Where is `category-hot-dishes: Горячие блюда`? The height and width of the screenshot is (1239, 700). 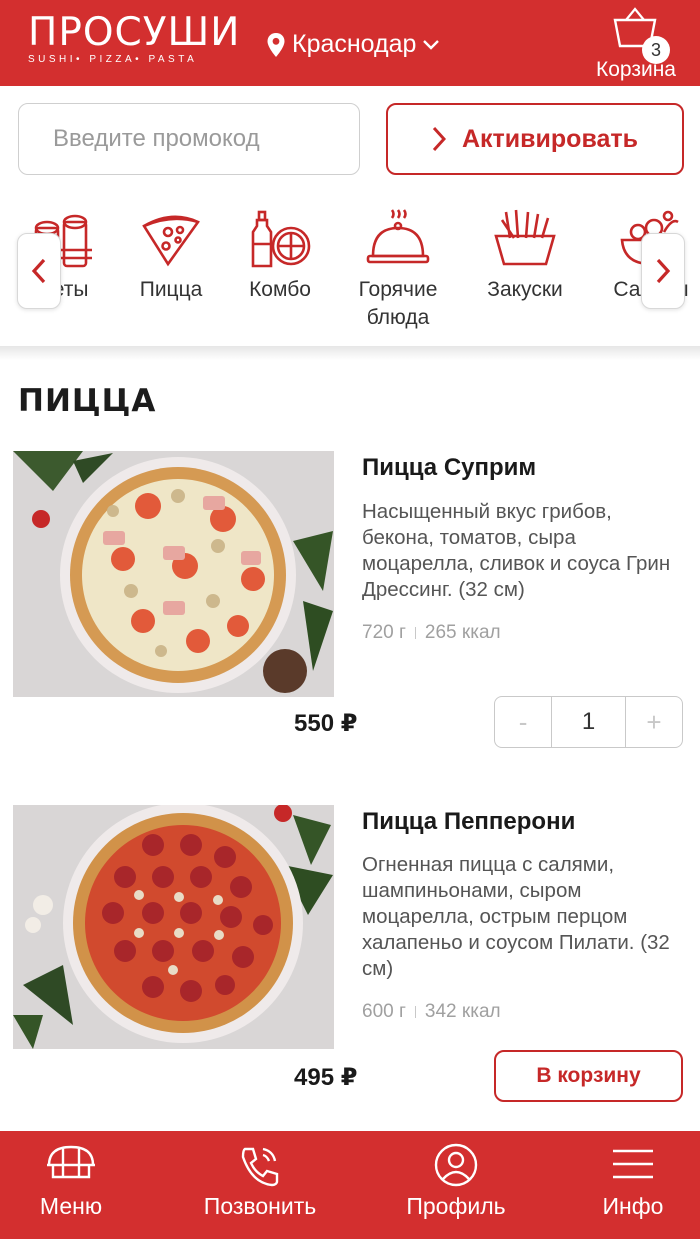 category-hot-dishes: Горячие блюда is located at coordinates (398, 269).